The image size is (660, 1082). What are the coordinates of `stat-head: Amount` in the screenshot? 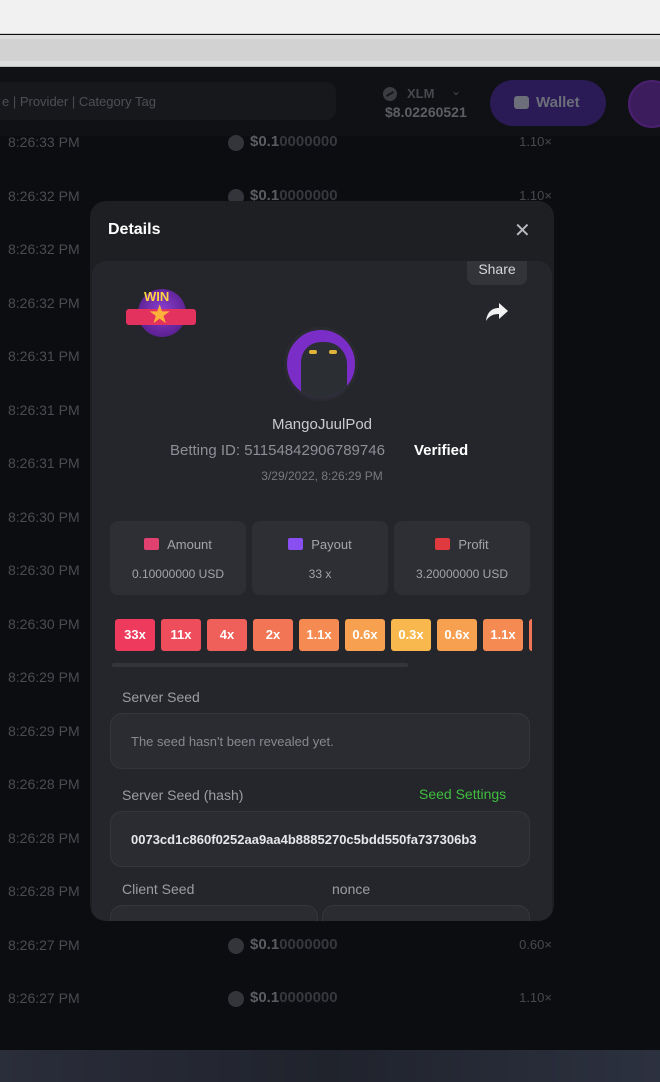 It's located at (178, 544).